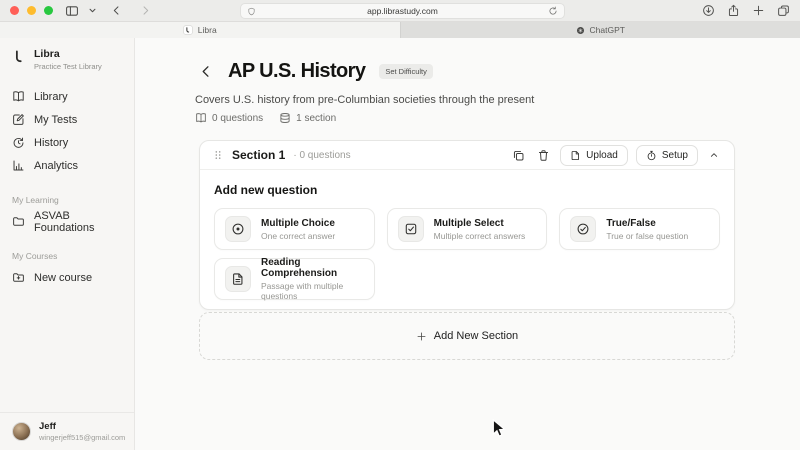  What do you see at coordinates (580, 30) in the screenshot?
I see `chatgpt-favicon-icon` at bounding box center [580, 30].